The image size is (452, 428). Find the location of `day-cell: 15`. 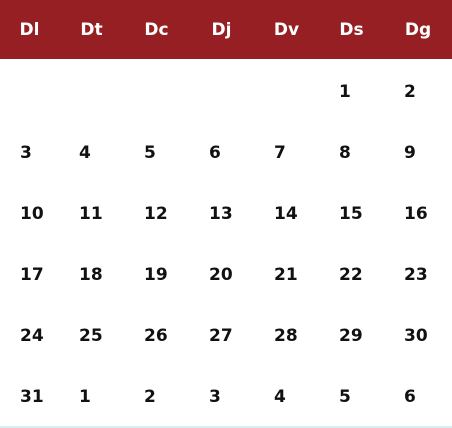

day-cell: 15 is located at coordinates (351, 211).